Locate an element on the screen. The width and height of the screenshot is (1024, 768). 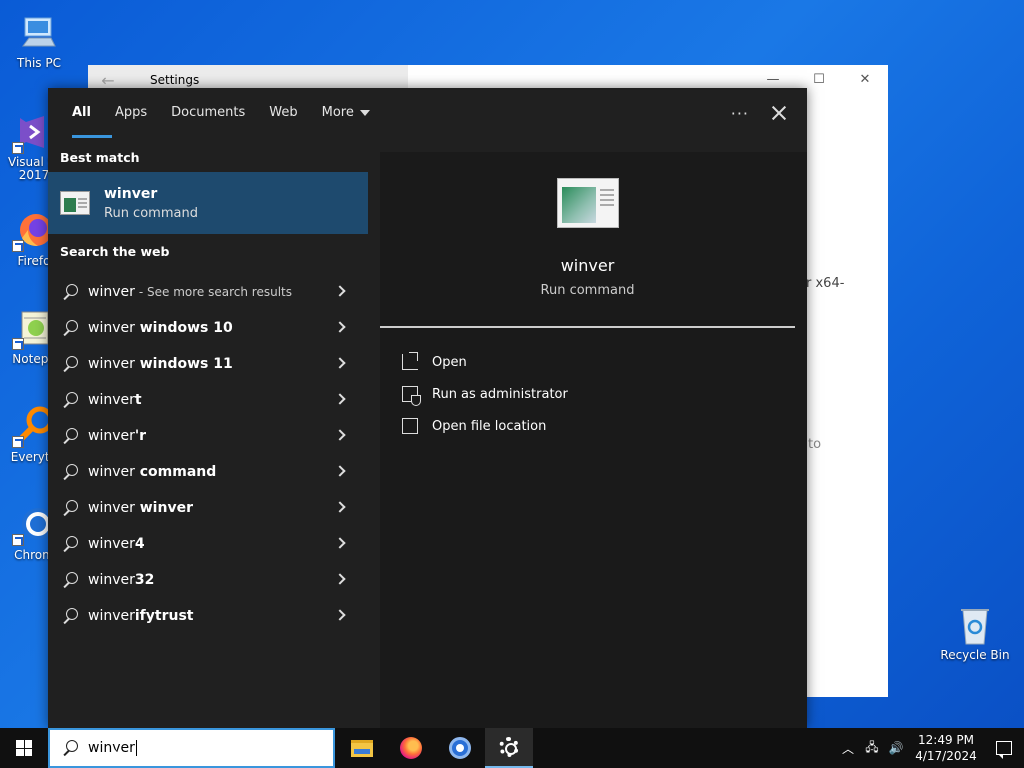
chrome-icon is located at coordinates (460, 748).